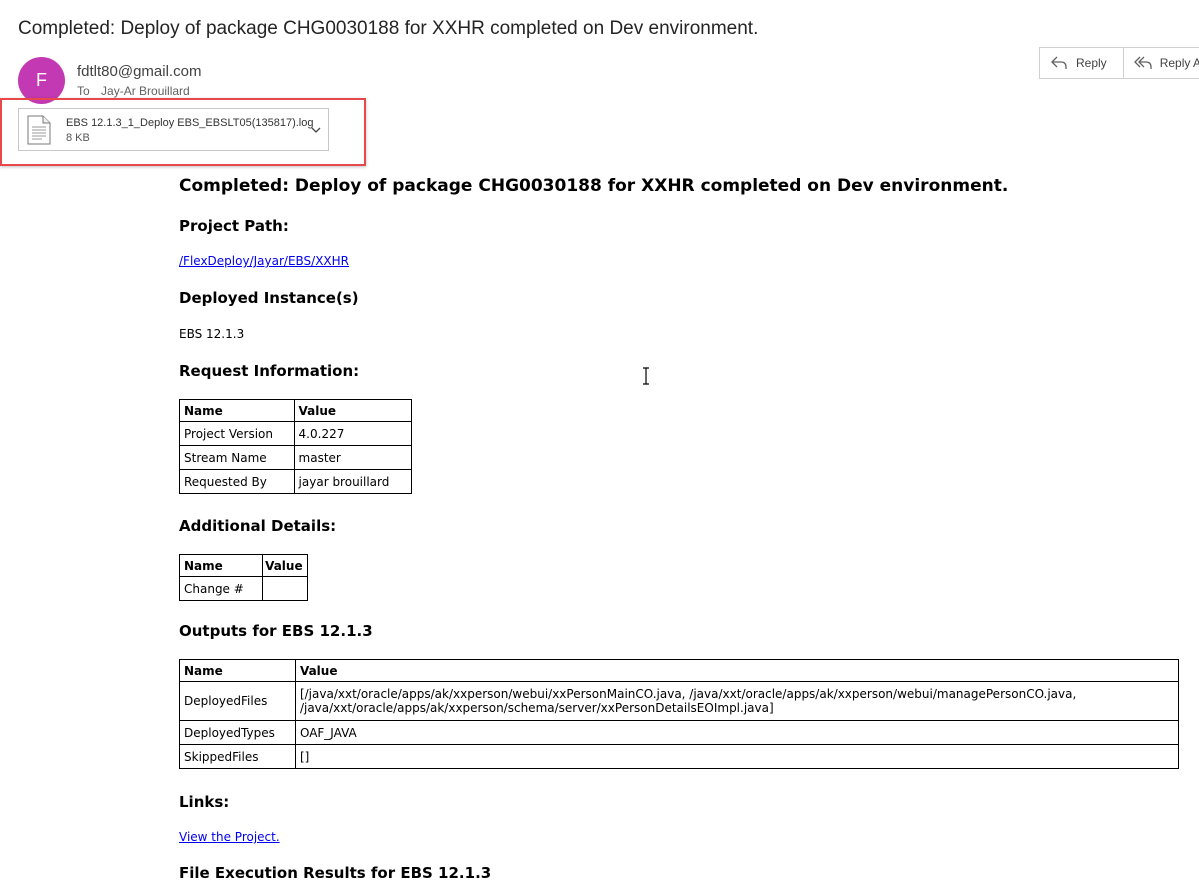 The height and width of the screenshot is (895, 1199). What do you see at coordinates (212, 334) in the screenshot?
I see `deployed-instance: EBS 12.1.3` at bounding box center [212, 334].